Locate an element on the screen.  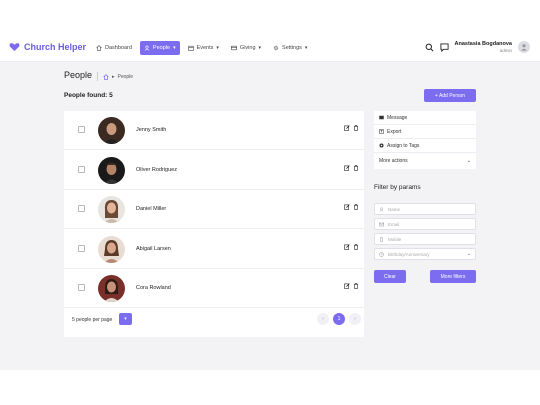
export-action: Export is located at coordinates (425, 132).